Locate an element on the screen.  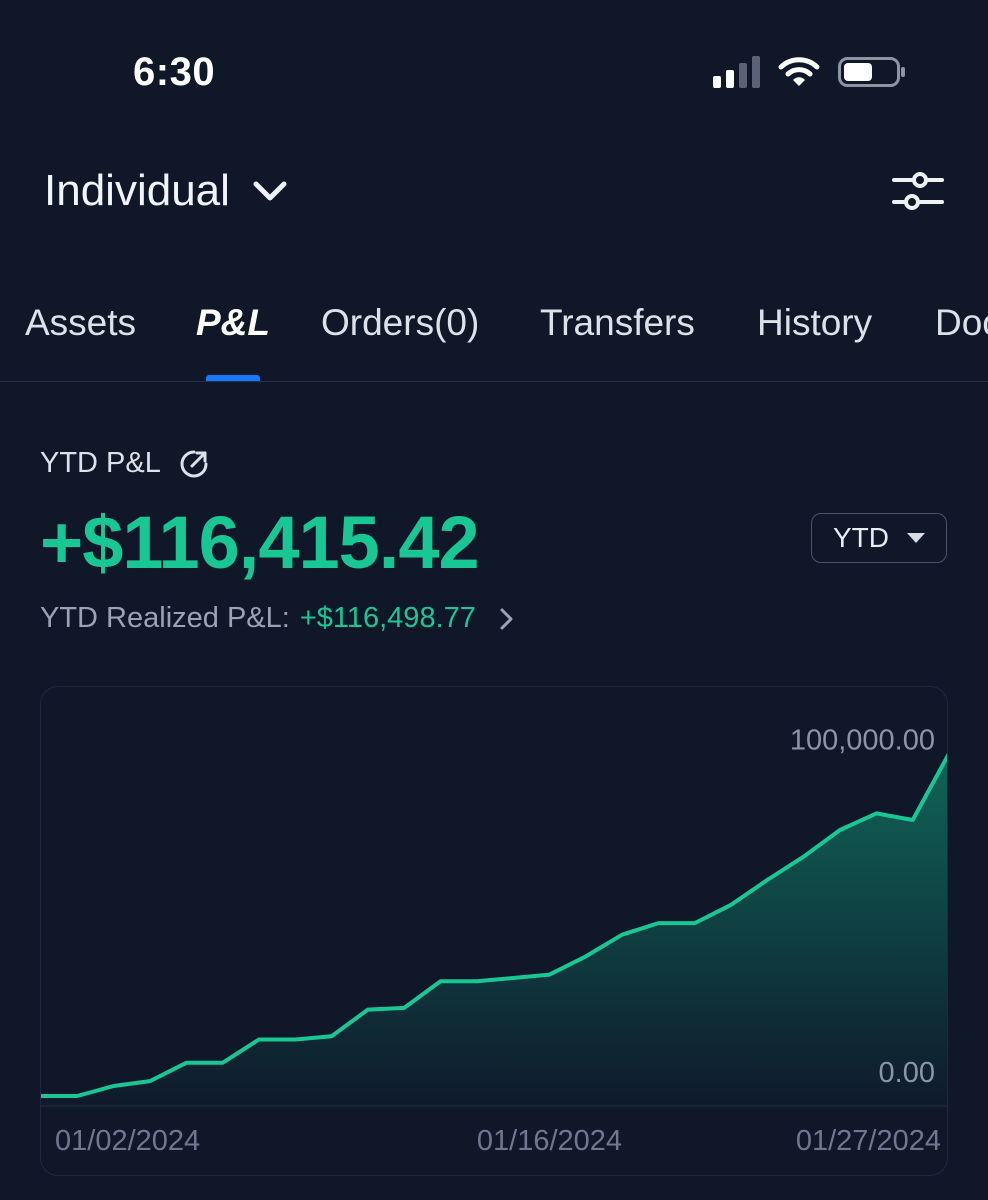
tab-documents: Doc is located at coordinates (961, 323).